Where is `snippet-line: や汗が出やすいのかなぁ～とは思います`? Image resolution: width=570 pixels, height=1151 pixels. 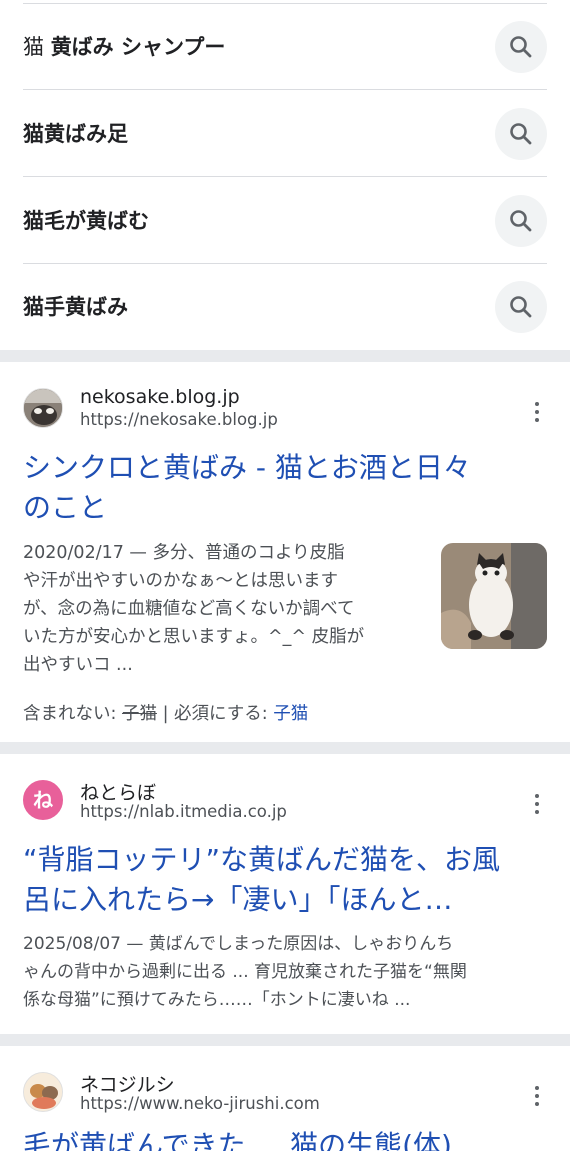
snippet-line: や汗が出やすいのかなぁ～とは思います is located at coordinates (180, 581).